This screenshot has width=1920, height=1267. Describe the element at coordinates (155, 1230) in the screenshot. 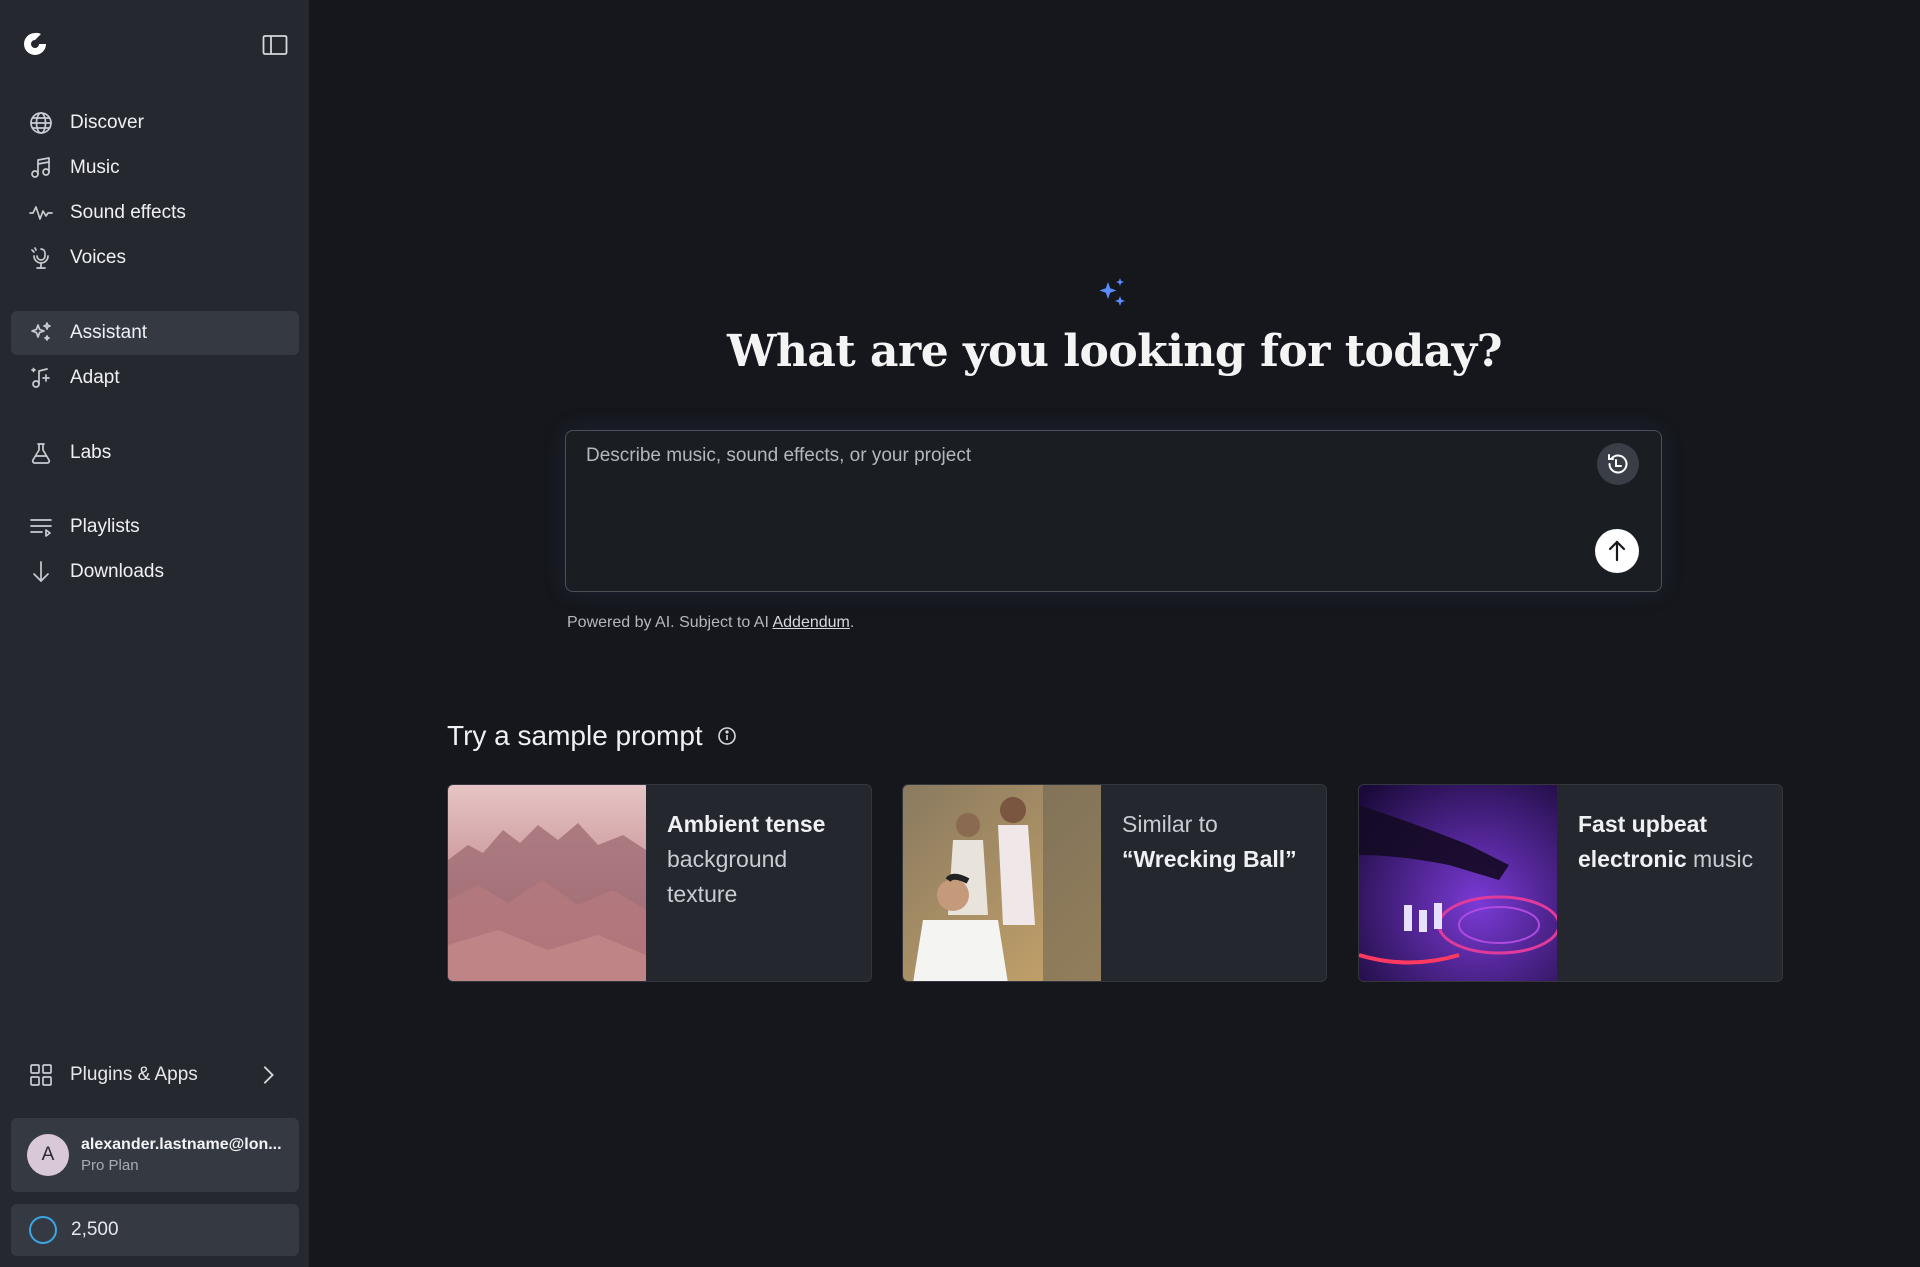

I see `credits-balance: 2,500` at that location.